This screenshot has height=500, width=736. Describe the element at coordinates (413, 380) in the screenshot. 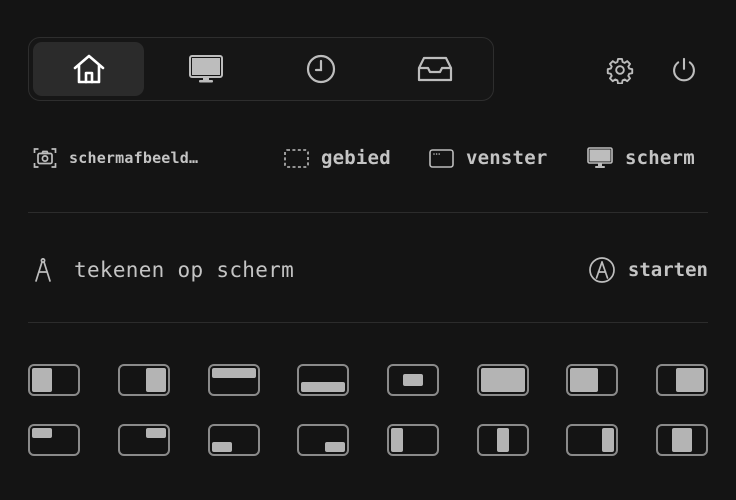

I see `layout-center` at that location.